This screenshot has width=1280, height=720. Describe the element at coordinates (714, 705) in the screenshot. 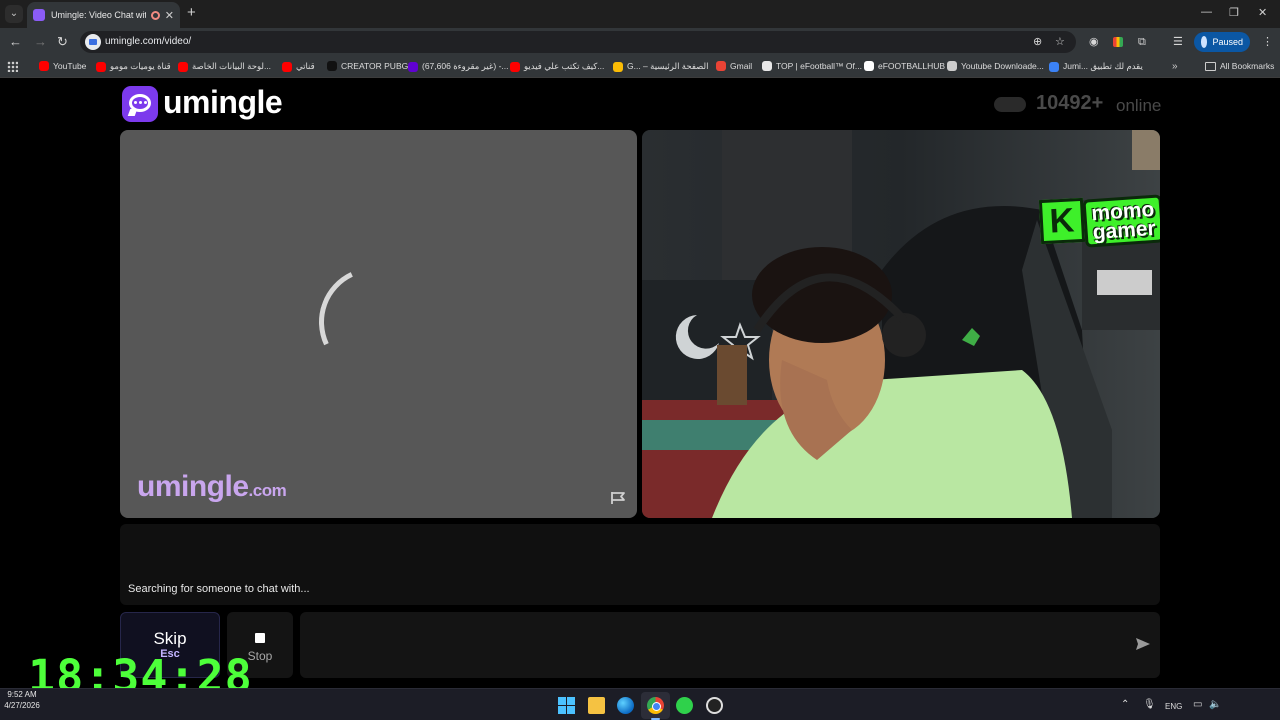

I see `obs-icon` at that location.